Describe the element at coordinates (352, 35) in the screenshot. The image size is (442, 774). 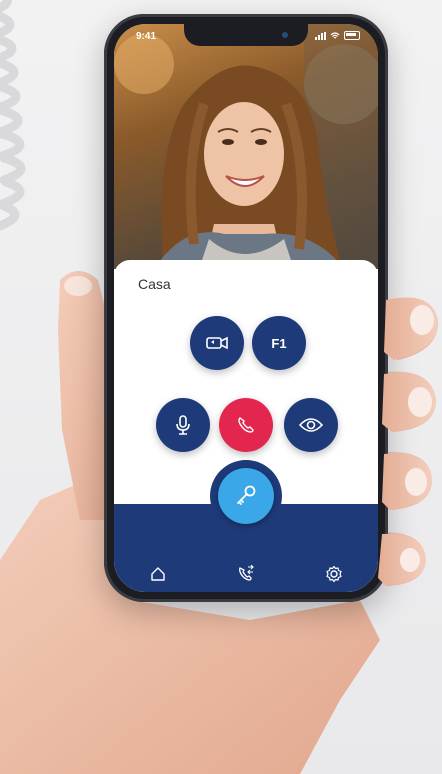
I see `battery-icon` at that location.